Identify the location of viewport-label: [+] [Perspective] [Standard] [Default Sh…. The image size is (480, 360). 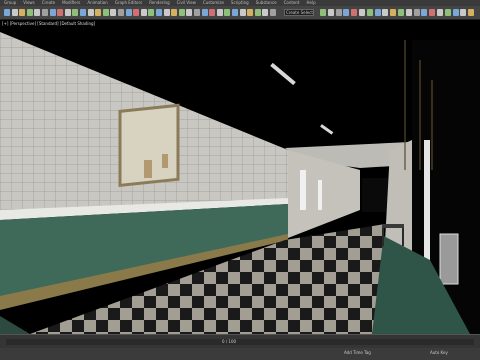
(48, 24).